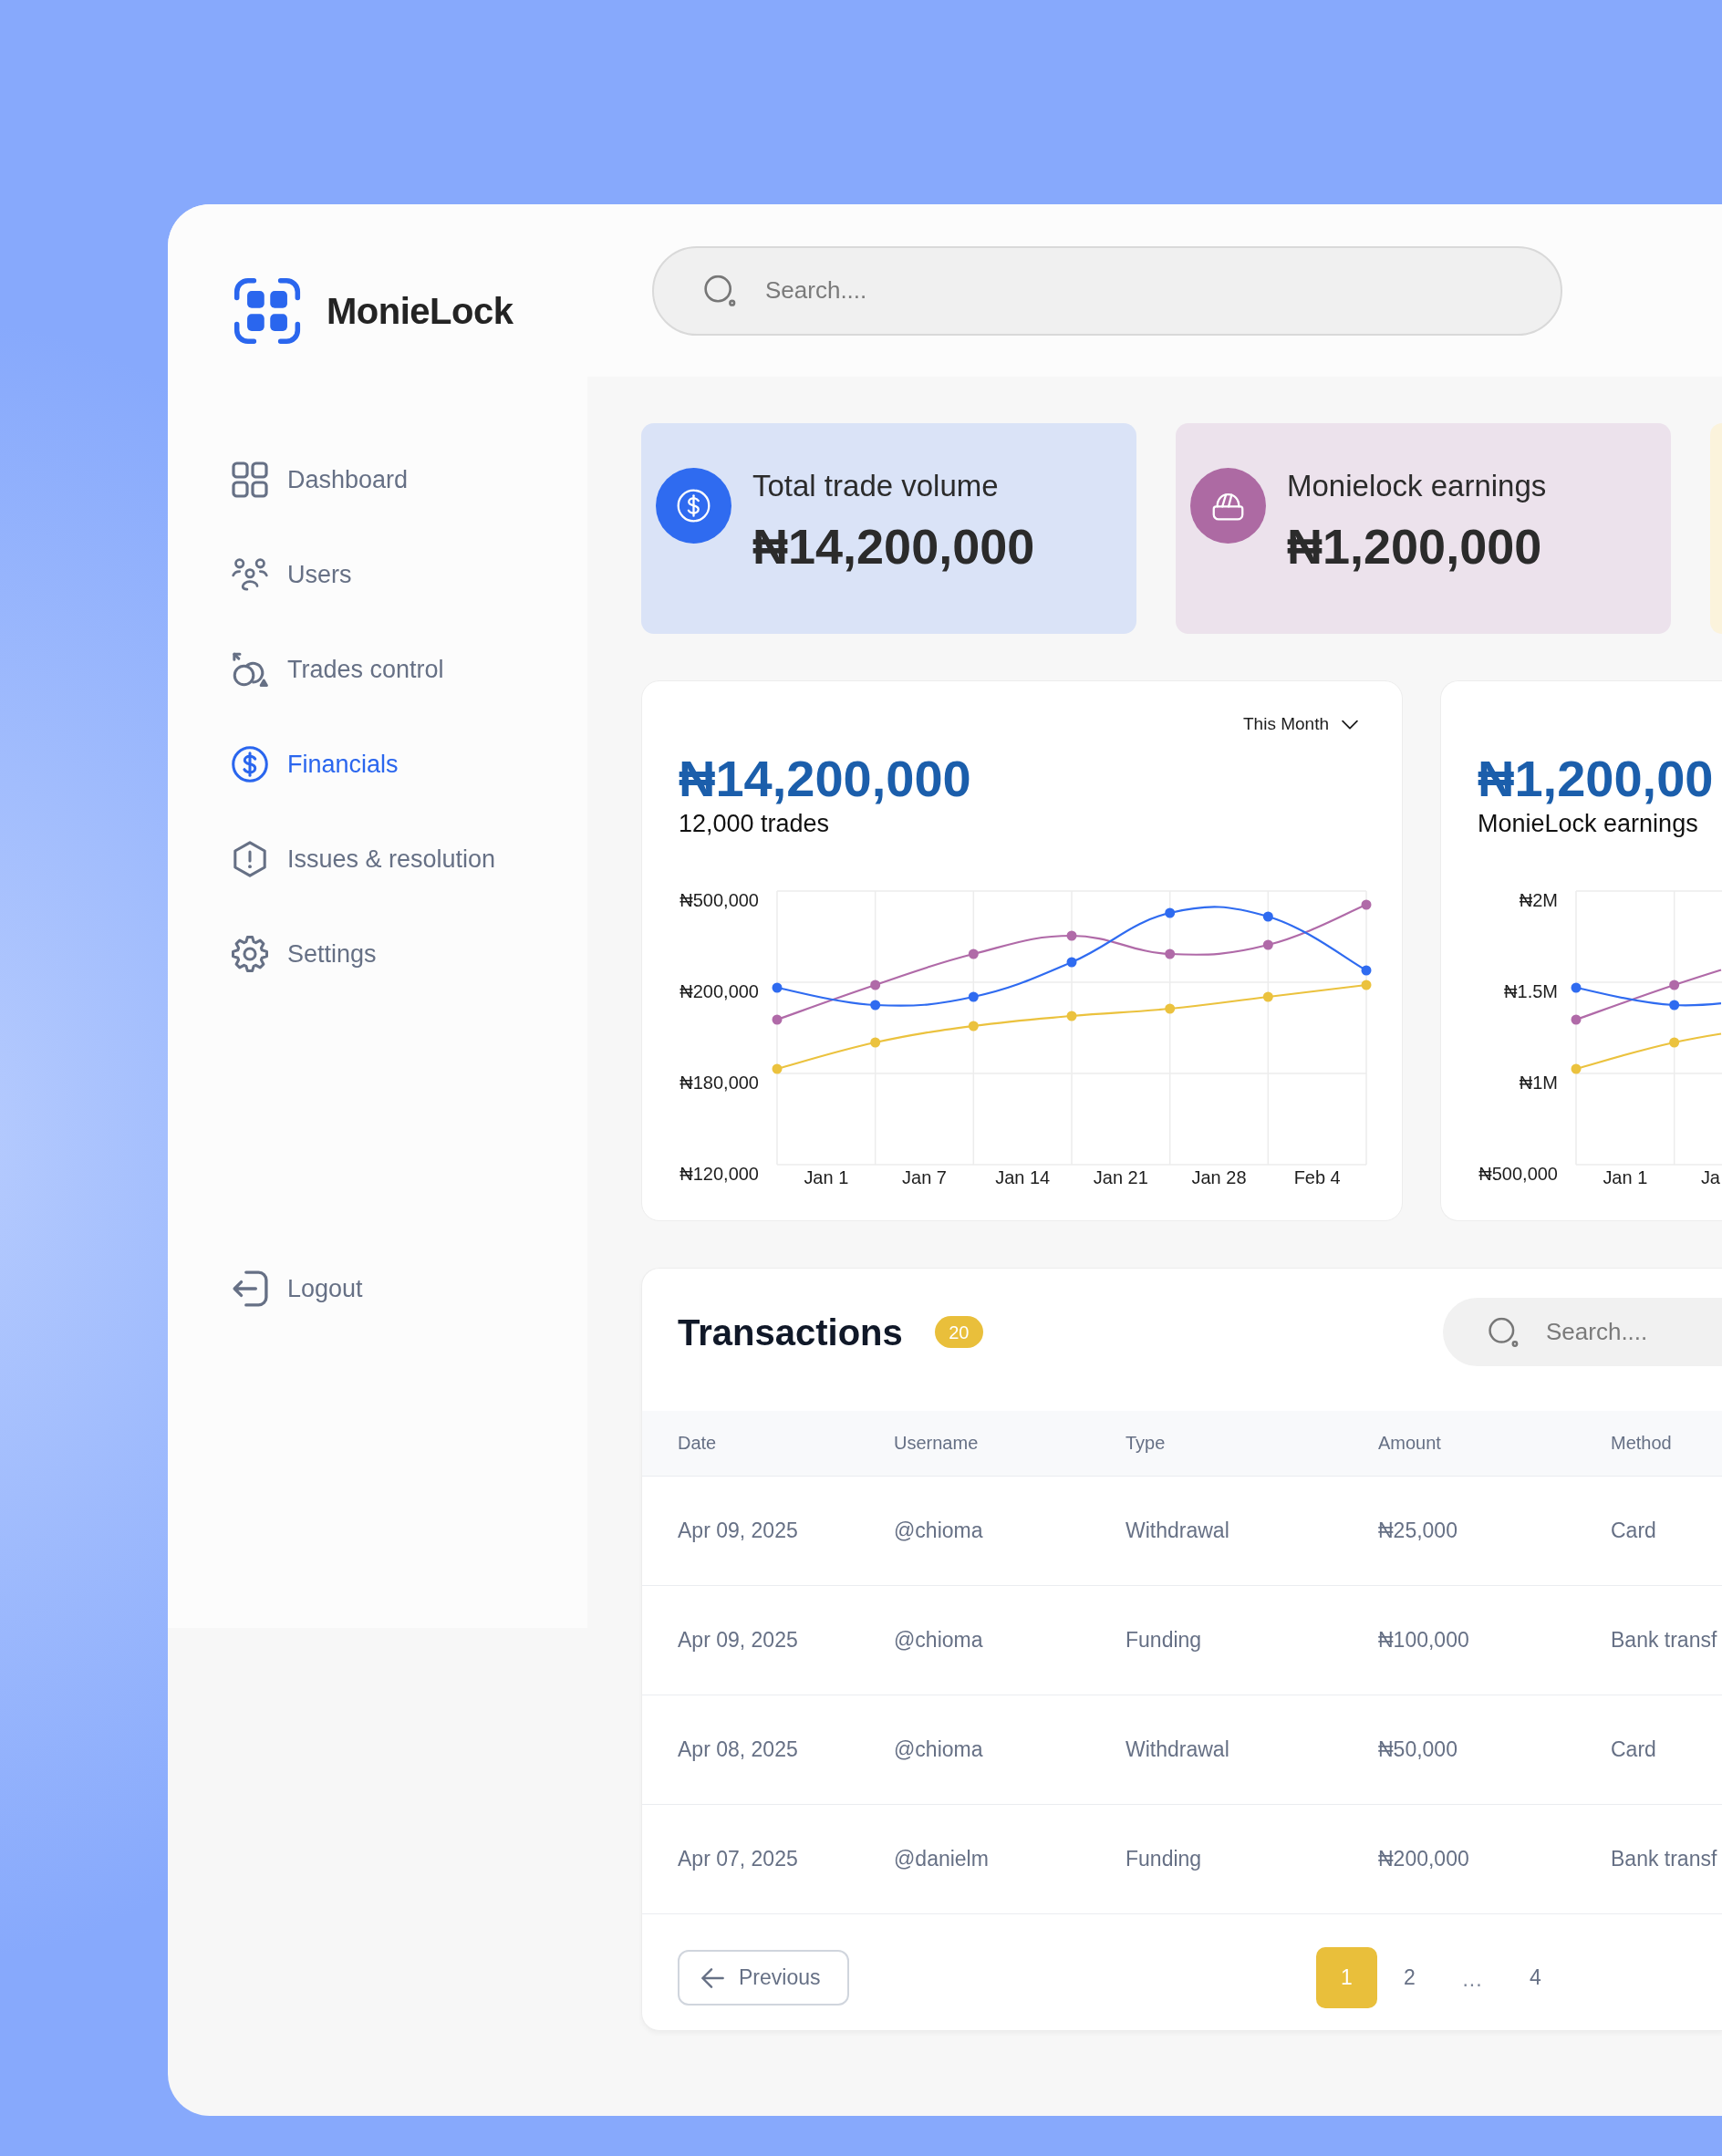  What do you see at coordinates (1010, 1443) in the screenshot?
I see `column-header: Username` at bounding box center [1010, 1443].